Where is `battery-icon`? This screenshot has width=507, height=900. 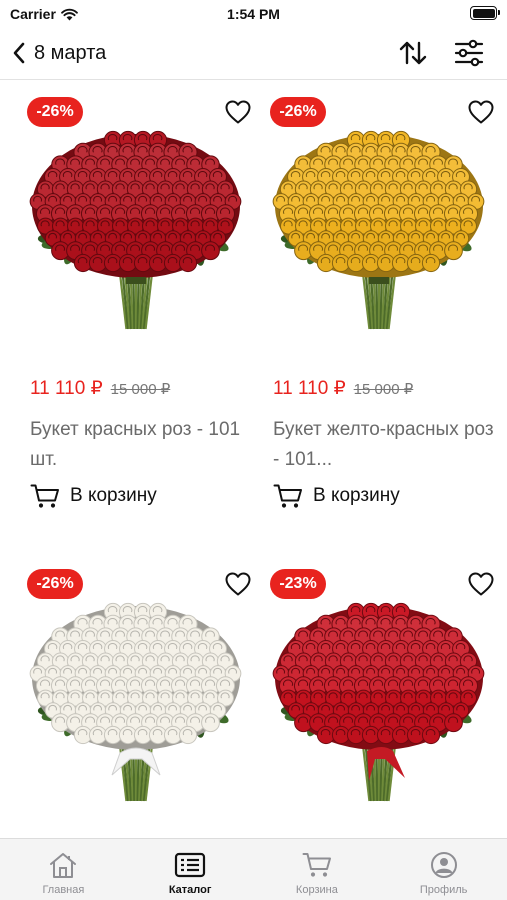
battery-icon is located at coordinates (485, 13).